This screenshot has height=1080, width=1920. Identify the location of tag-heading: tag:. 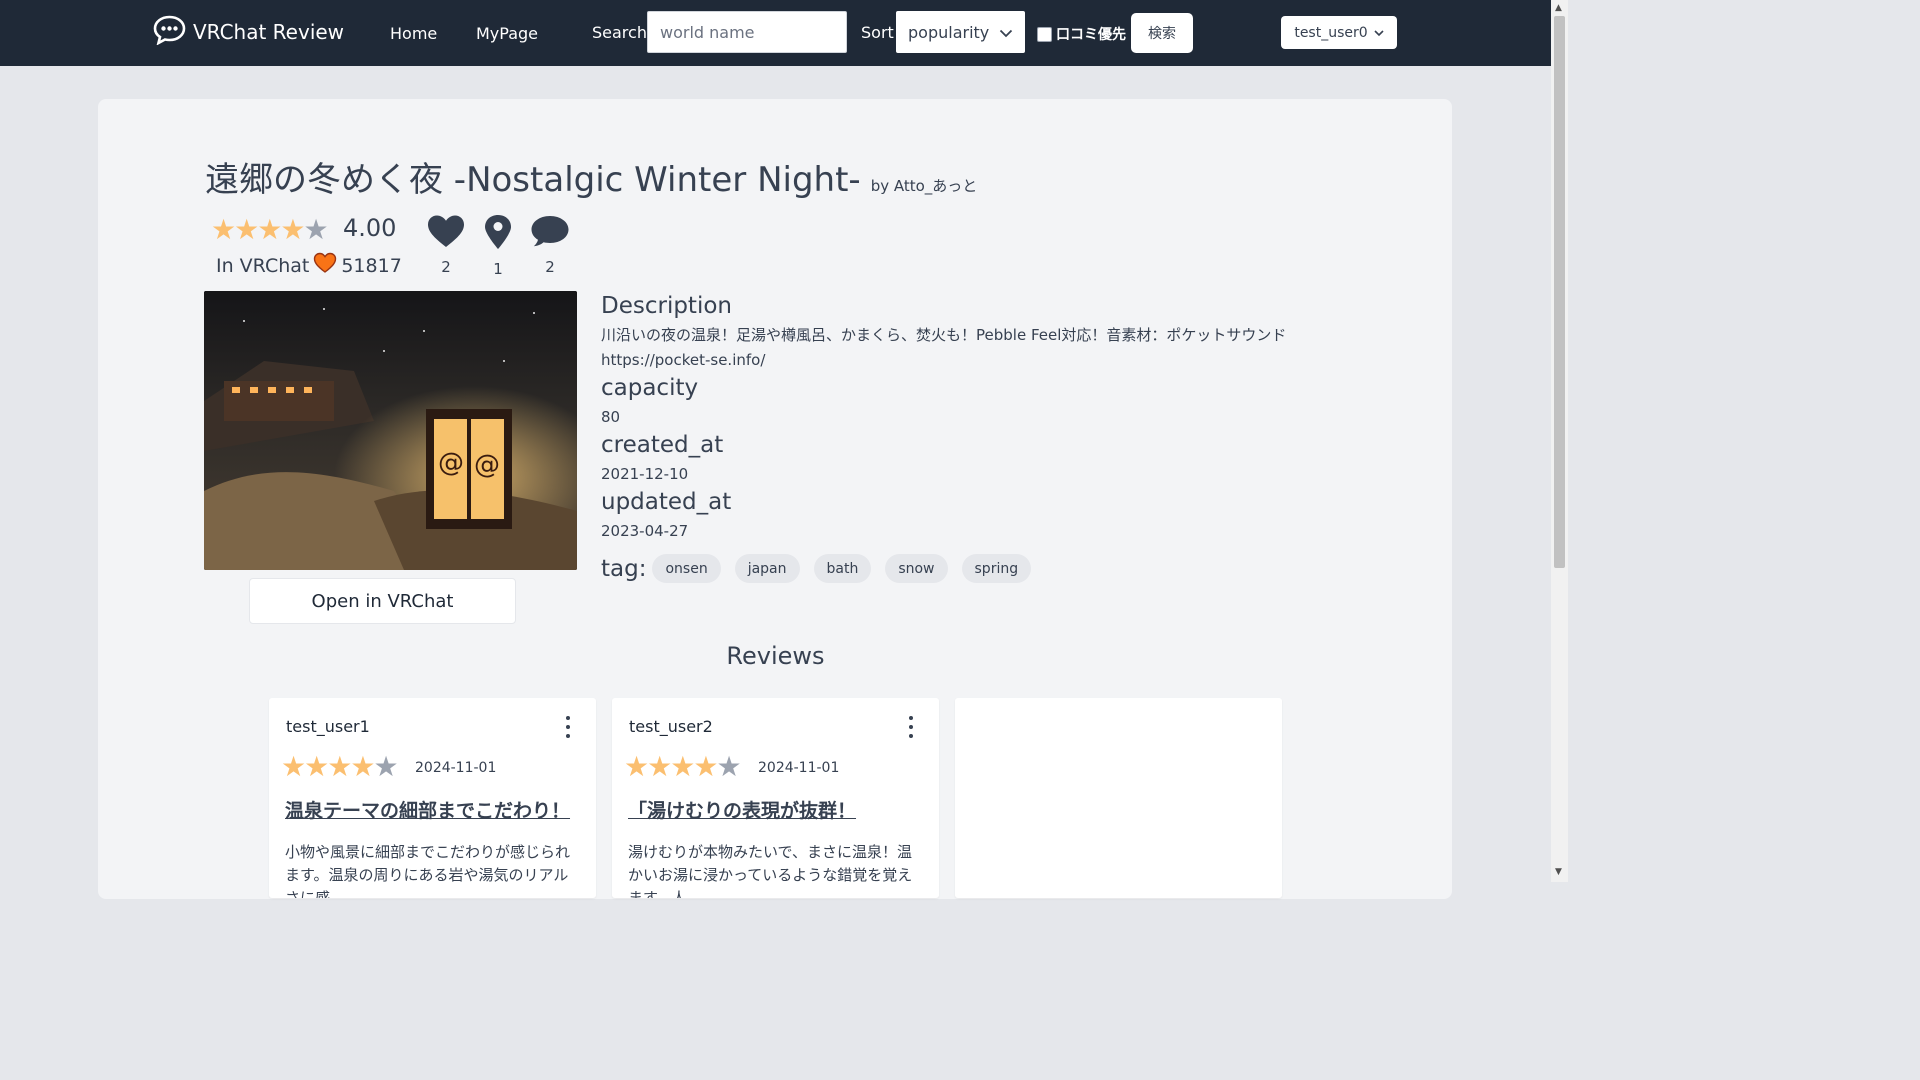
(624, 568).